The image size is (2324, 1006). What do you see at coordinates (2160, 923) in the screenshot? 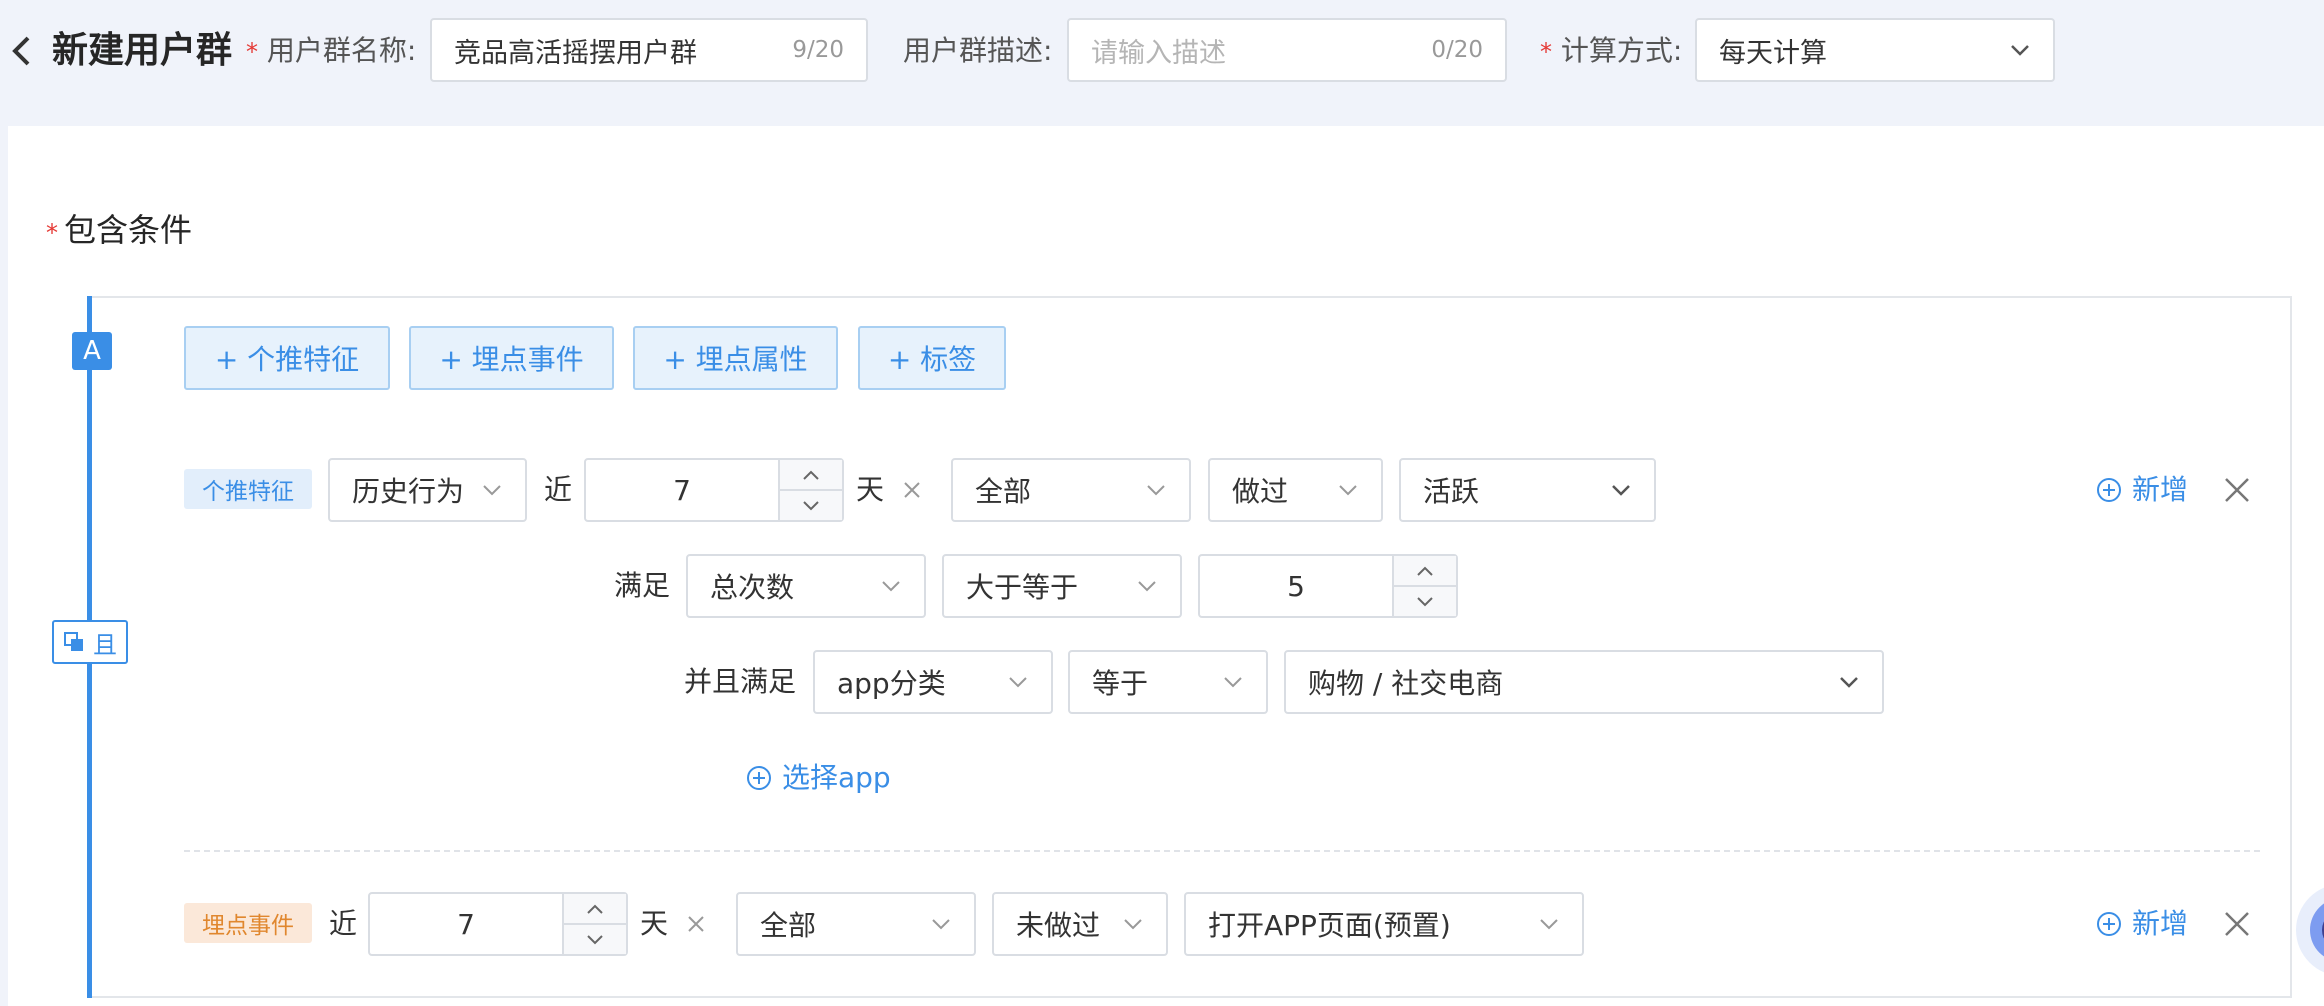
I see `add-condition-label: 新增` at bounding box center [2160, 923].